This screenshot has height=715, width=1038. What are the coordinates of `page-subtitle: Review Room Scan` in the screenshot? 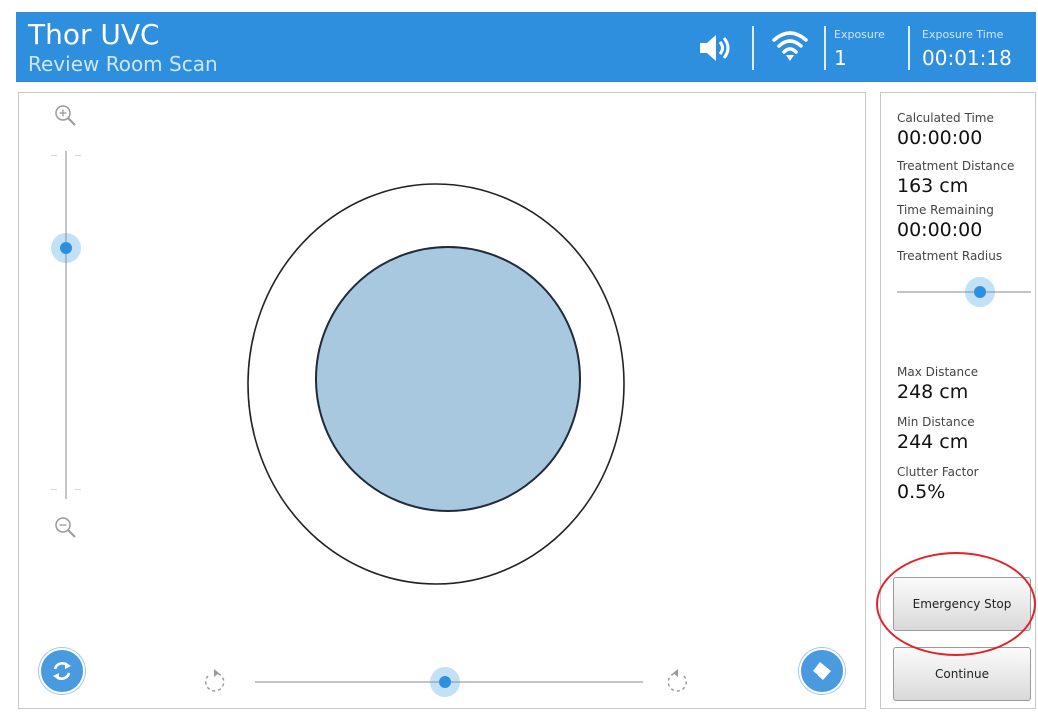 It's located at (123, 64).